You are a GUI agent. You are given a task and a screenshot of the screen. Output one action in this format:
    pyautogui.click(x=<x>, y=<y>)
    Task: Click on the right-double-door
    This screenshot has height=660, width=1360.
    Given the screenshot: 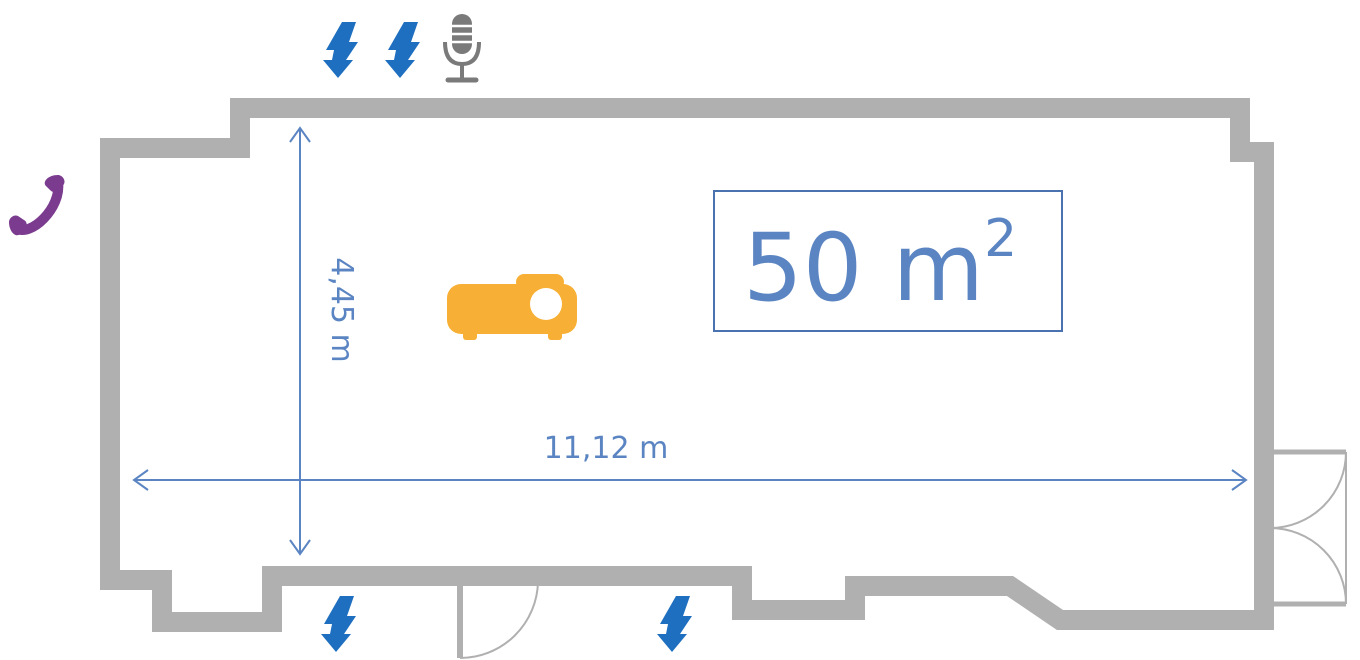 What is the action you would take?
    pyautogui.click(x=1308, y=528)
    